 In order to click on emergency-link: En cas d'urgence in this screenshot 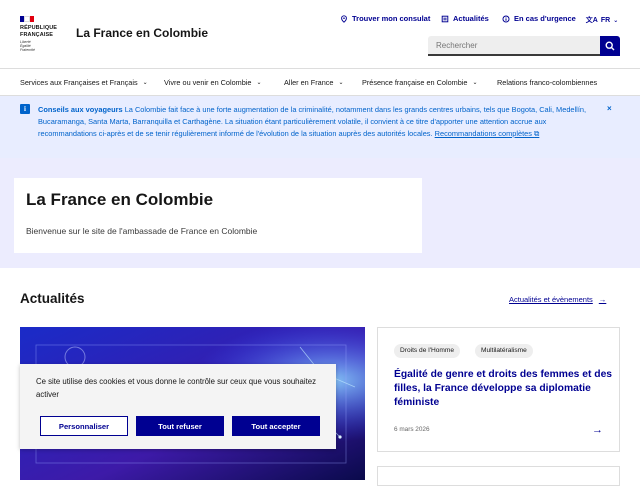, I will do `click(539, 18)`.